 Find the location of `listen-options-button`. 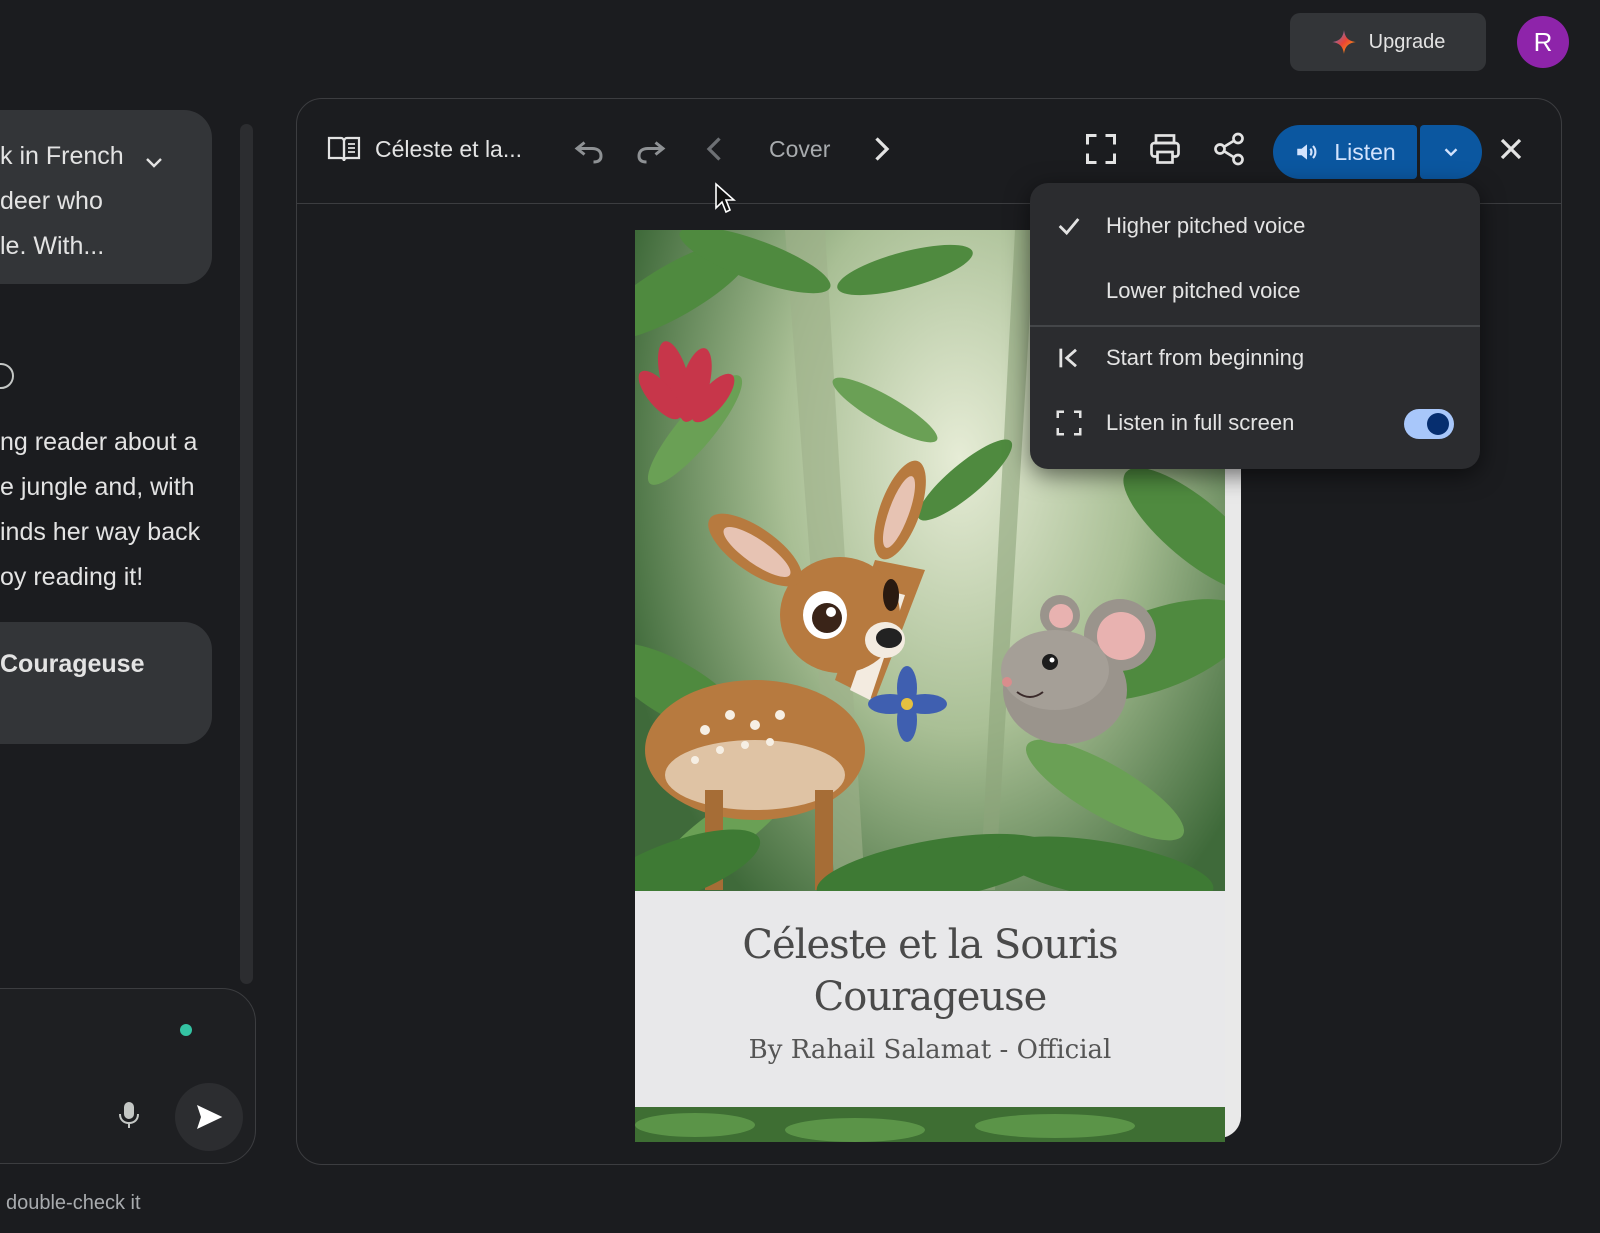

listen-options-button is located at coordinates (1451, 152).